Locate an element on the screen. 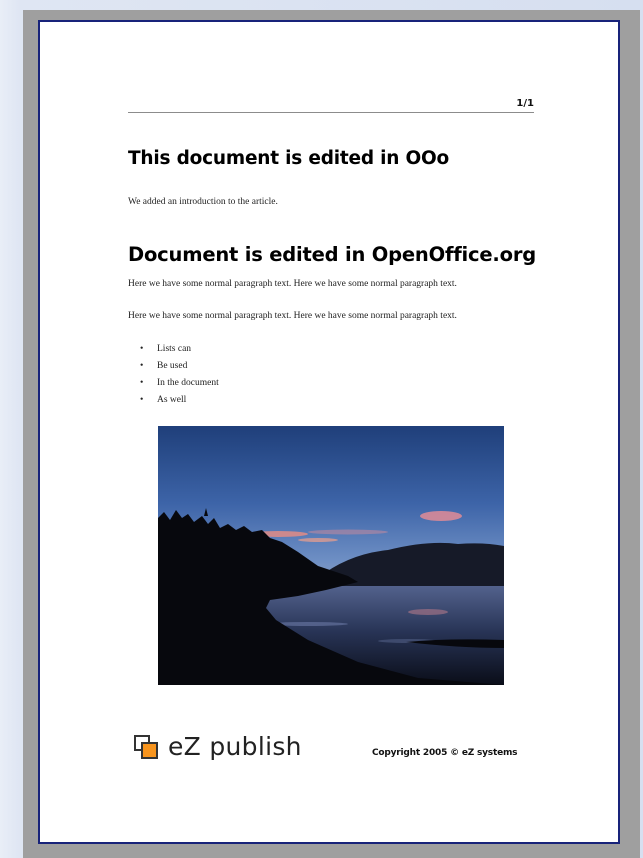 The image size is (643, 858). copyright-text: Copyright 2005 © eZ systems is located at coordinates (445, 753).